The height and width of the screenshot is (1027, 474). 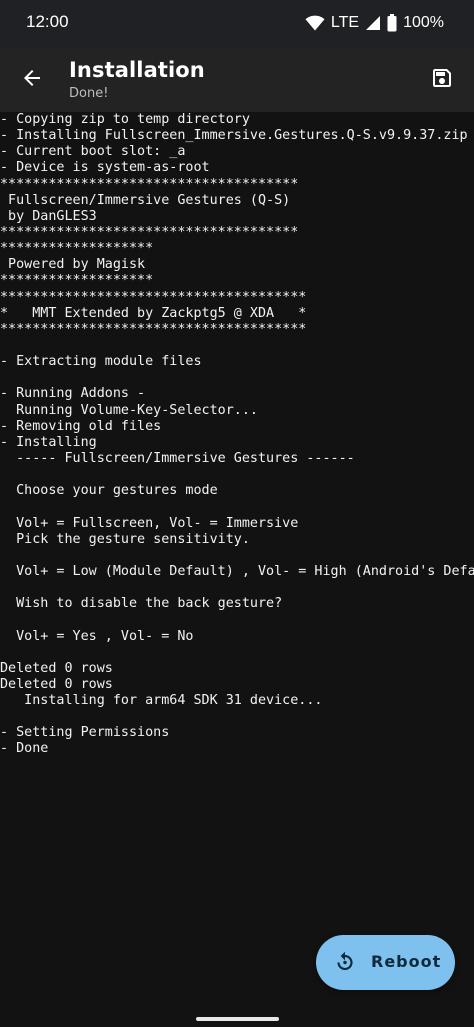 I want to click on status-indicators: LTE 100%, so click(x=374, y=23).